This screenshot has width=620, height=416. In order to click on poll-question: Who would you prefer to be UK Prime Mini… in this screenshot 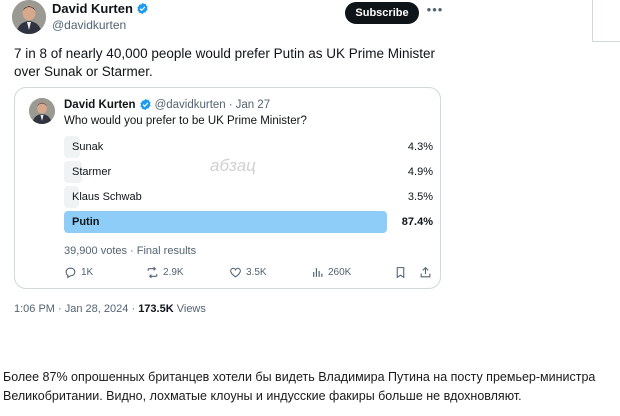, I will do `click(185, 121)`.